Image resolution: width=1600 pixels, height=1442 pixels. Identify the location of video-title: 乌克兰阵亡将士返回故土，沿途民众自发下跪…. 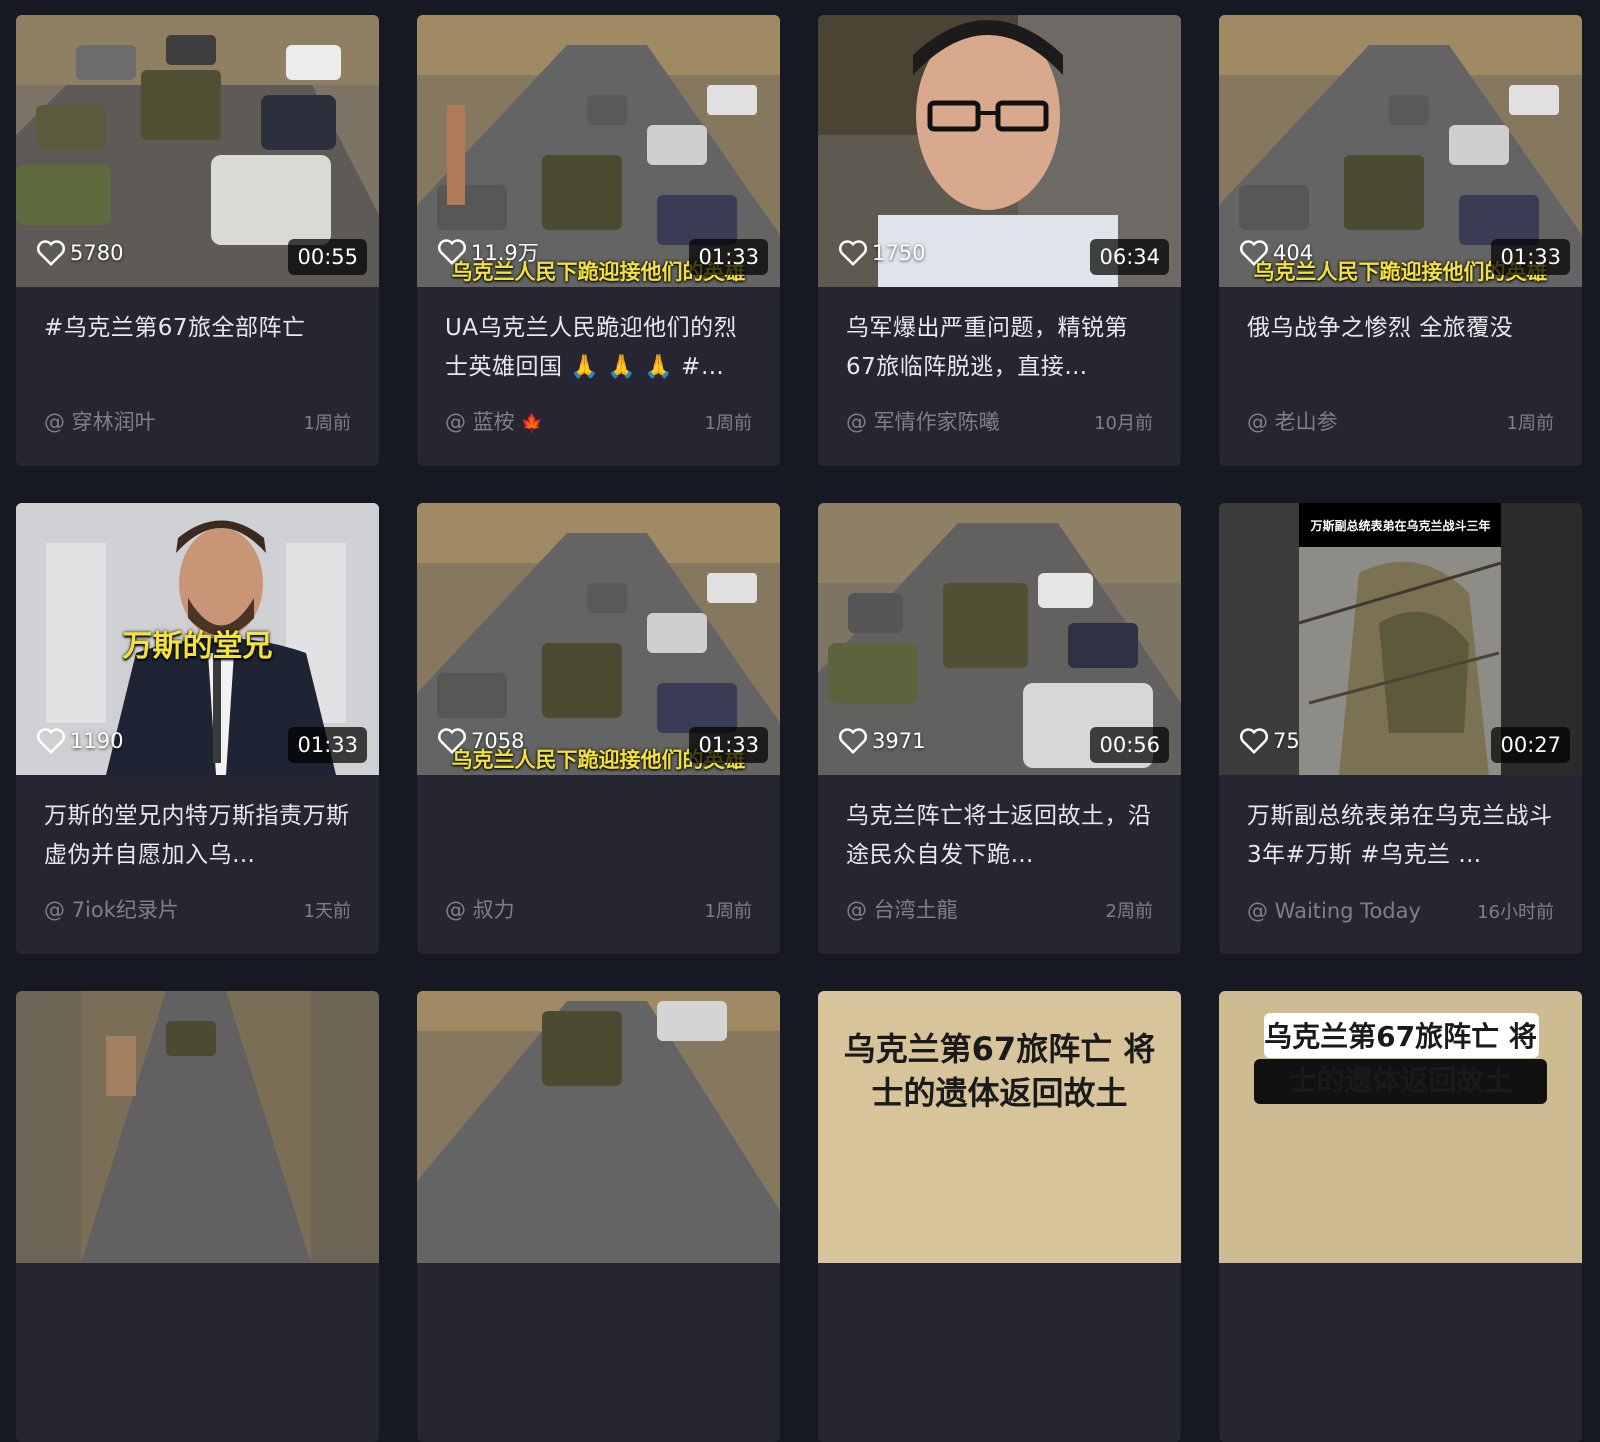
(999, 836).